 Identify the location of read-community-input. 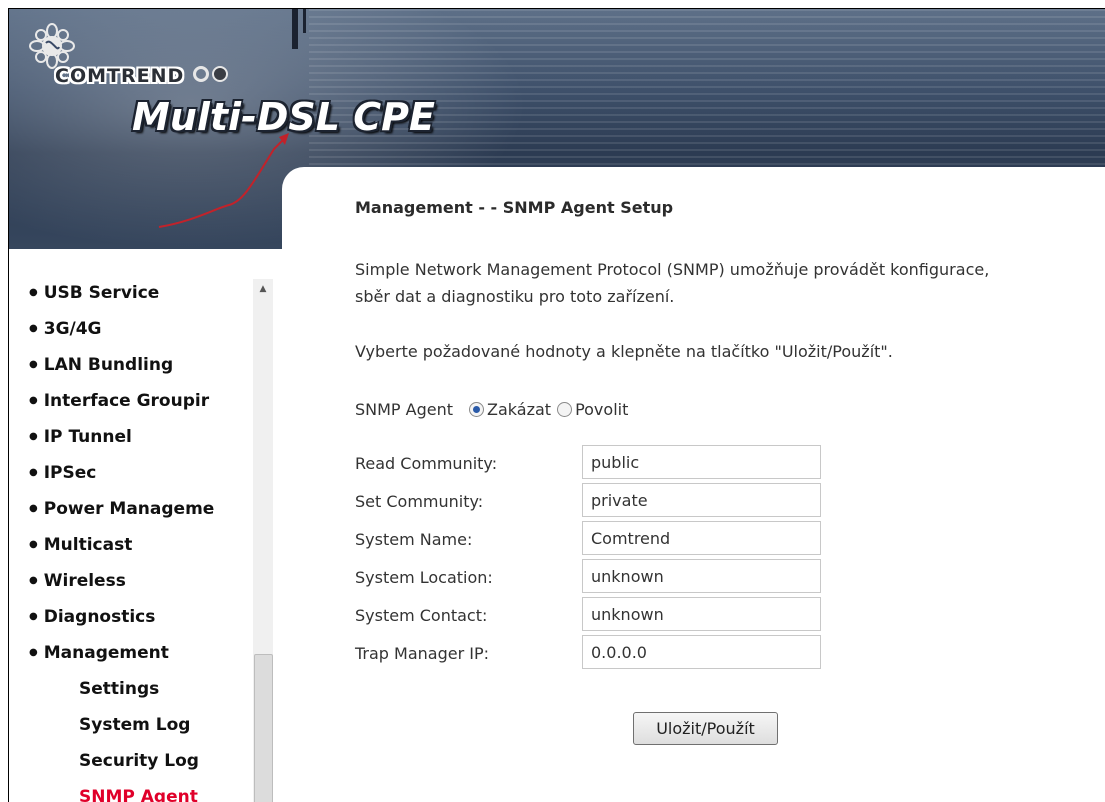
(701, 462).